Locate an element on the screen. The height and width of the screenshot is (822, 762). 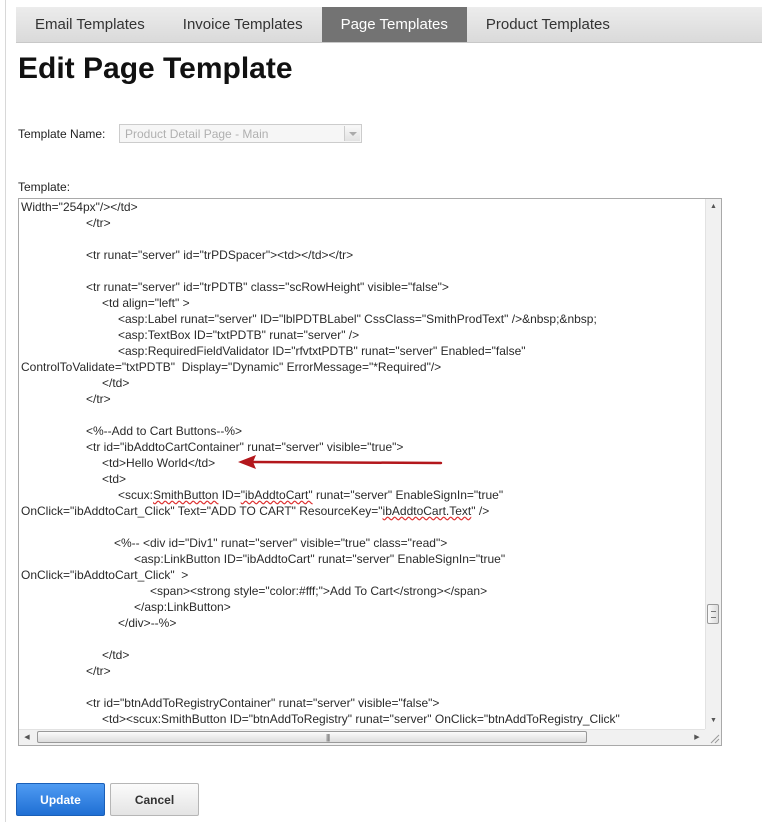
tab-invoice-templates: Invoice Templates is located at coordinates (243, 24).